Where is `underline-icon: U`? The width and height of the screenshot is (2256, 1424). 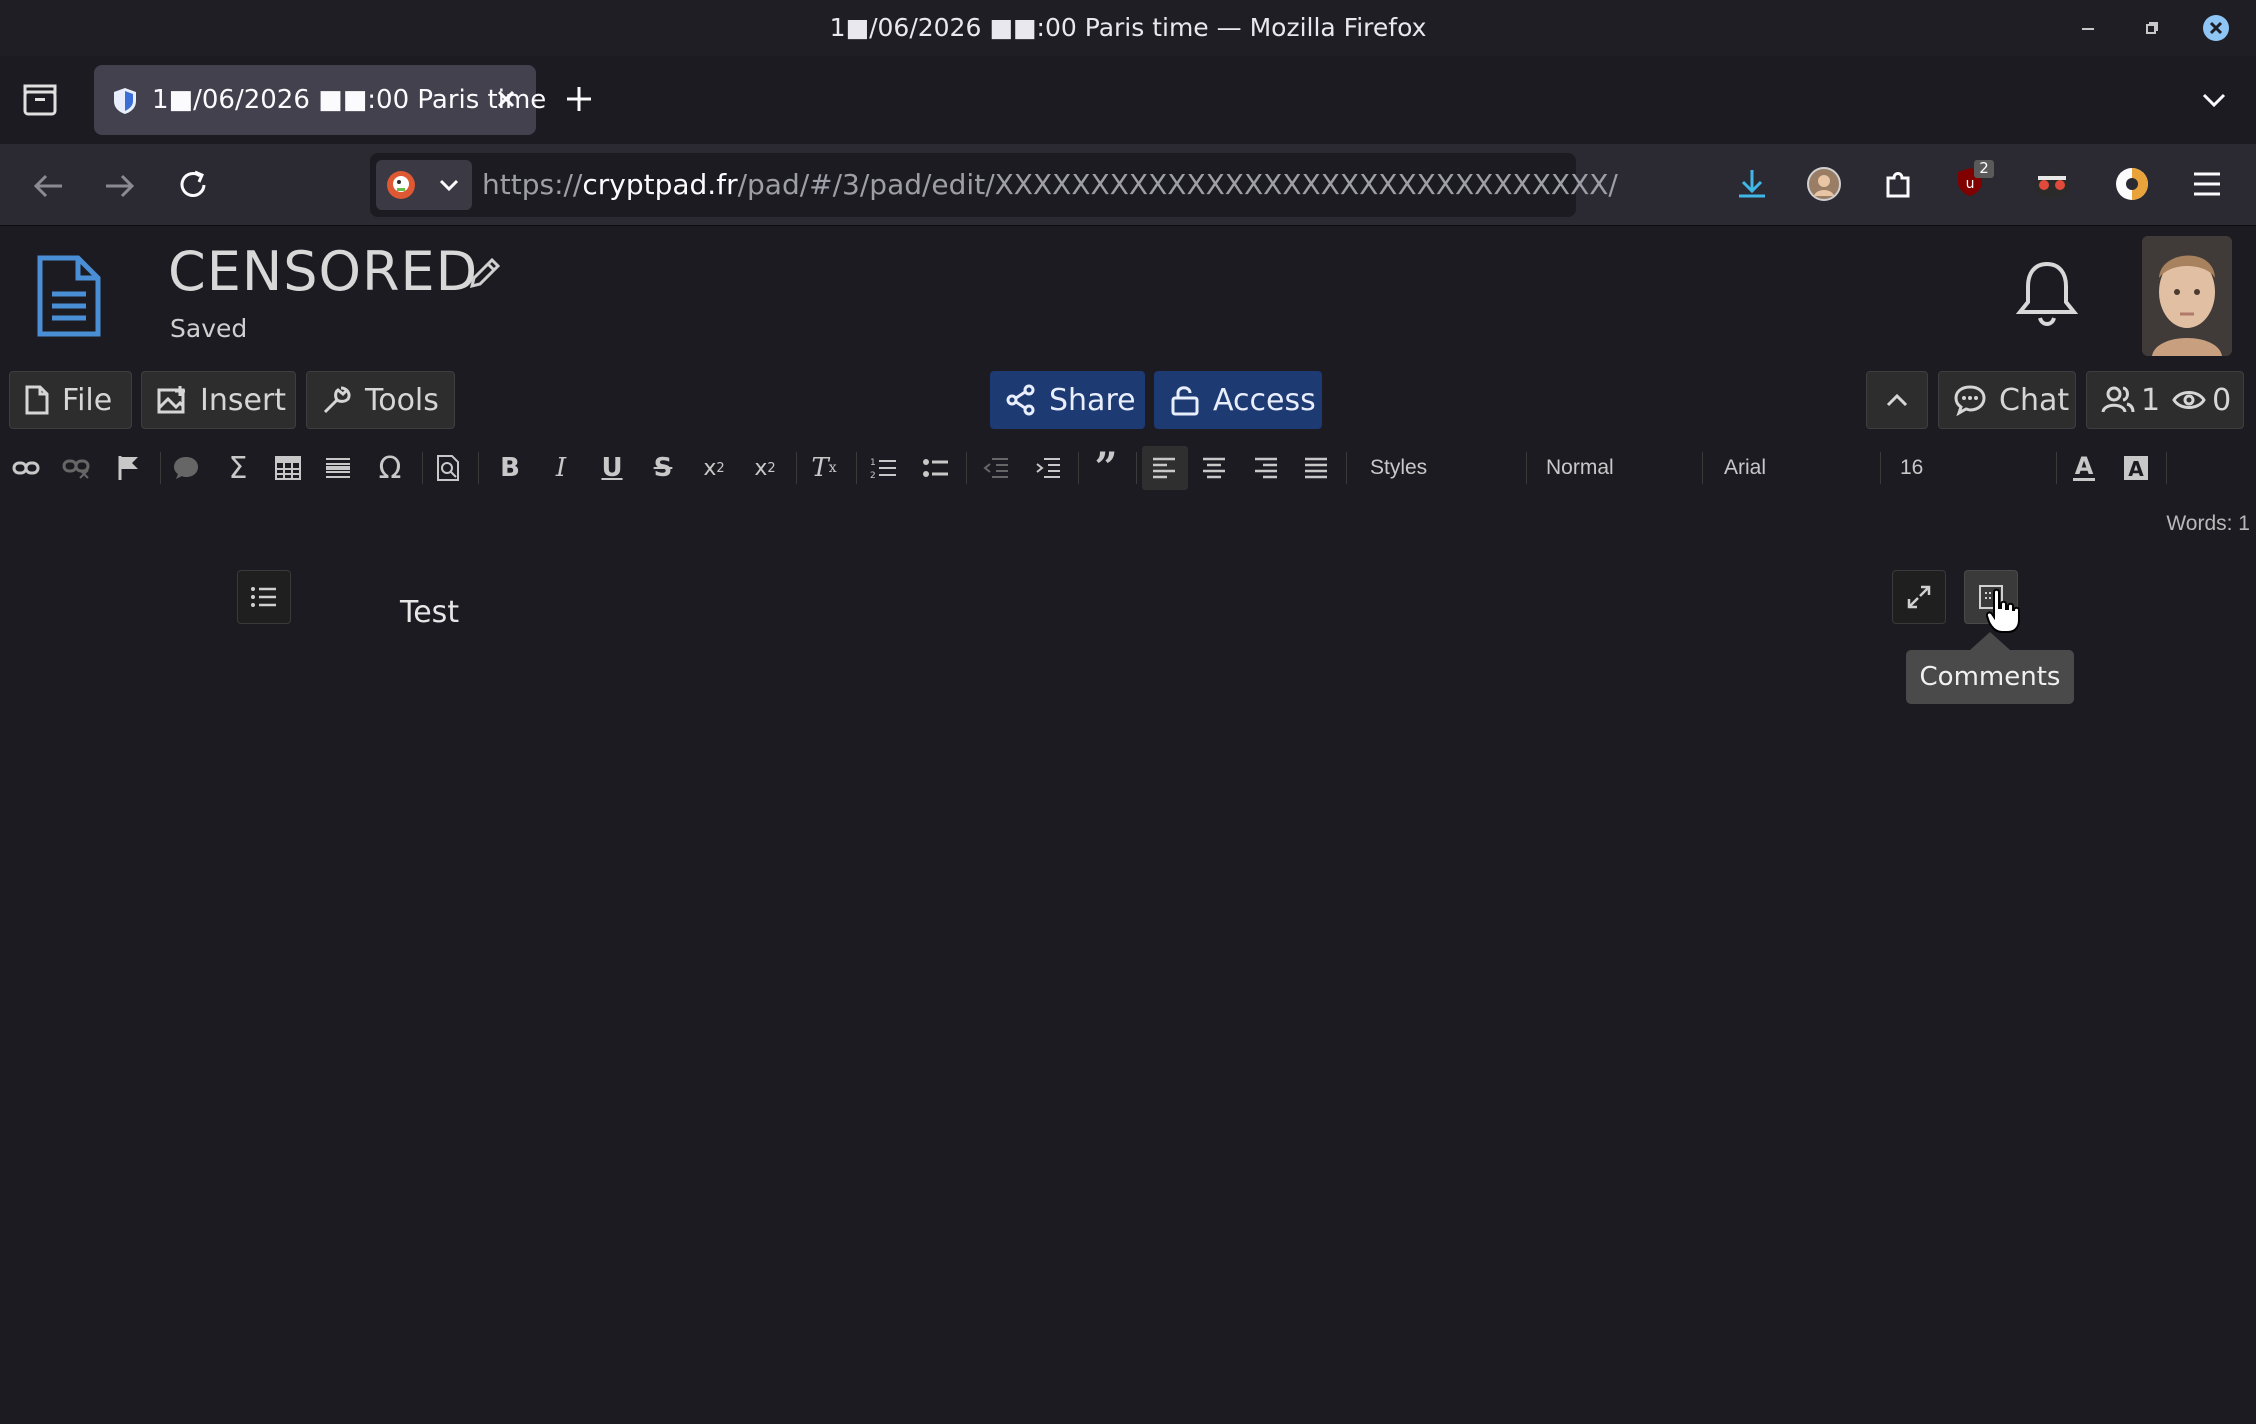
underline-icon: U is located at coordinates (612, 468).